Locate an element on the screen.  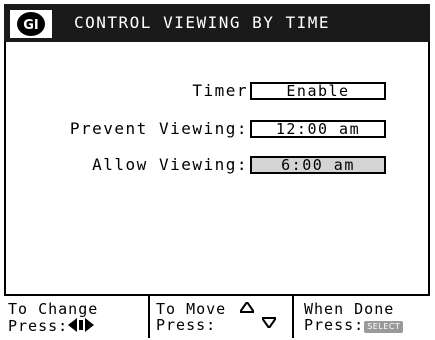
up-arrow-icon is located at coordinates (247, 308).